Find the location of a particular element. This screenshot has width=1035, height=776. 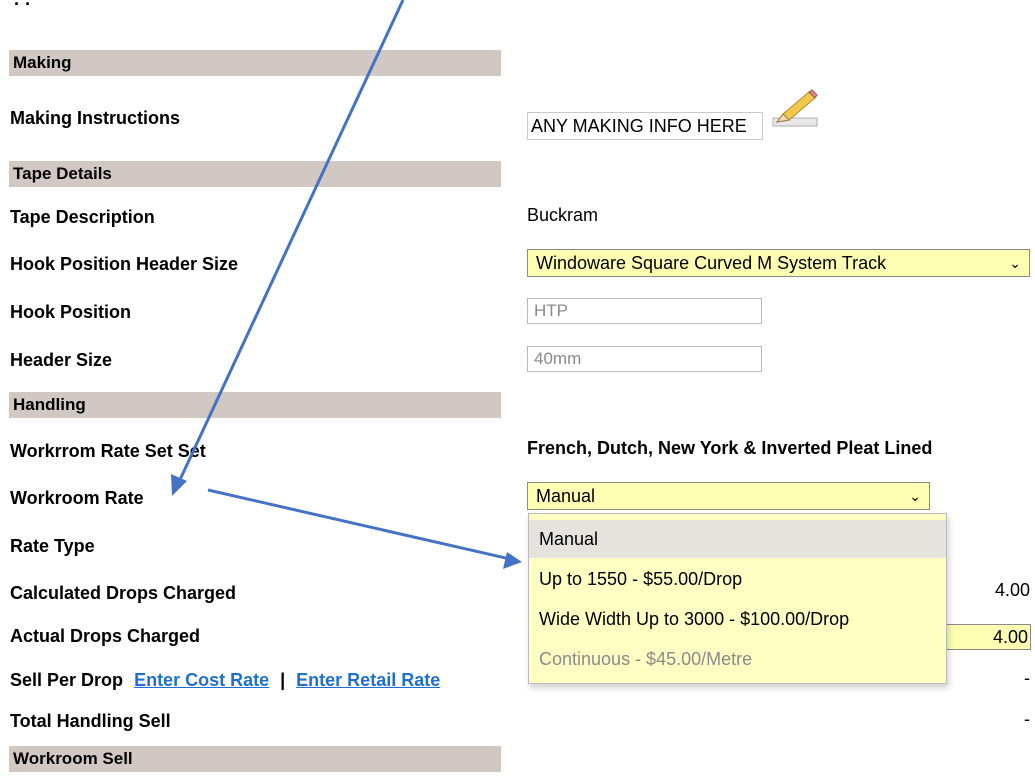

dropdown-option-continuous: Continuous - $45.00/Metre is located at coordinates (646, 659).